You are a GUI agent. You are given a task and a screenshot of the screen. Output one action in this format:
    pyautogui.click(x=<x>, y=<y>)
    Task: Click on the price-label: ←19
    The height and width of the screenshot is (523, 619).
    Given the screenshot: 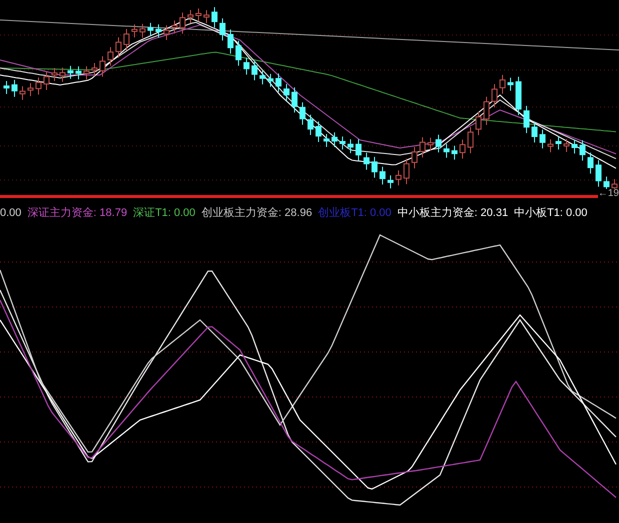 What is the action you would take?
    pyautogui.click(x=608, y=194)
    